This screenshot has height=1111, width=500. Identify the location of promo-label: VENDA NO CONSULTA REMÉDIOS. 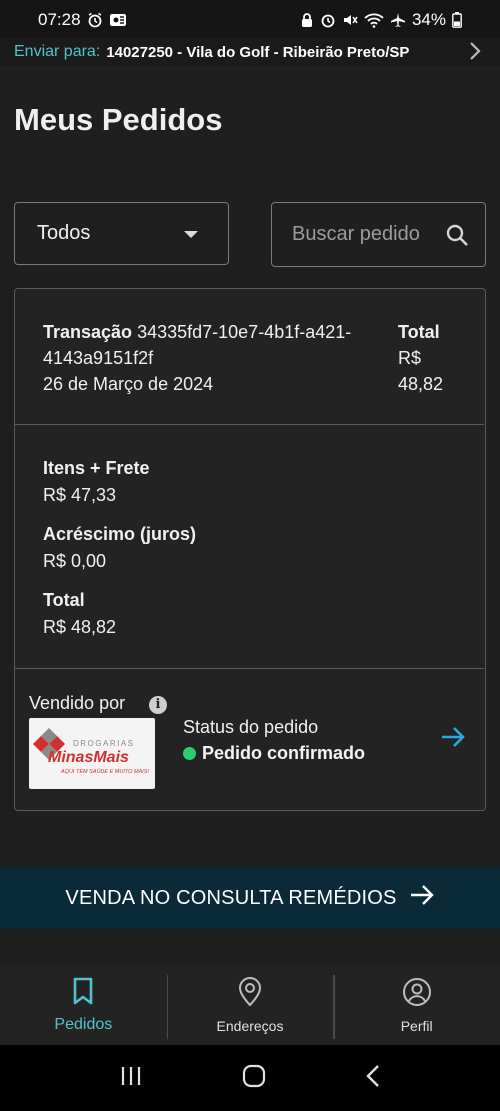
(231, 897).